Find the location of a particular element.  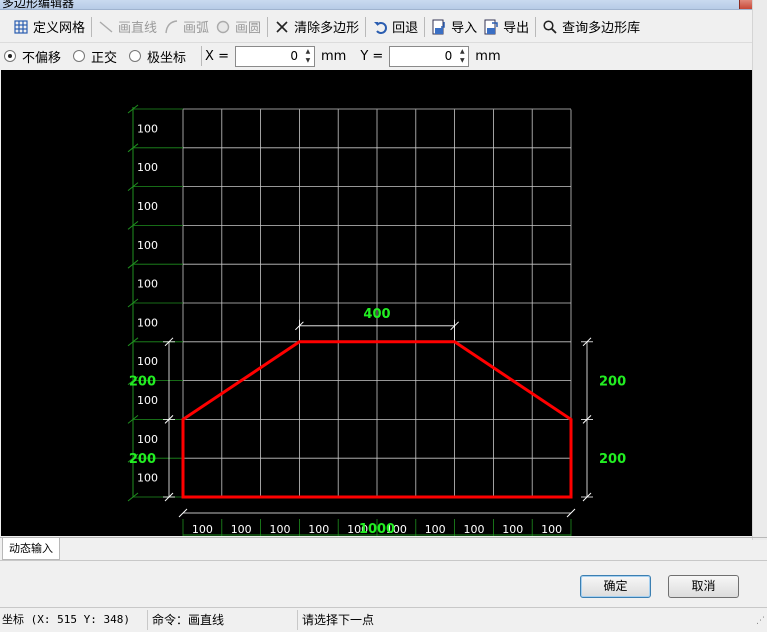

options-separator is located at coordinates (202, 56).